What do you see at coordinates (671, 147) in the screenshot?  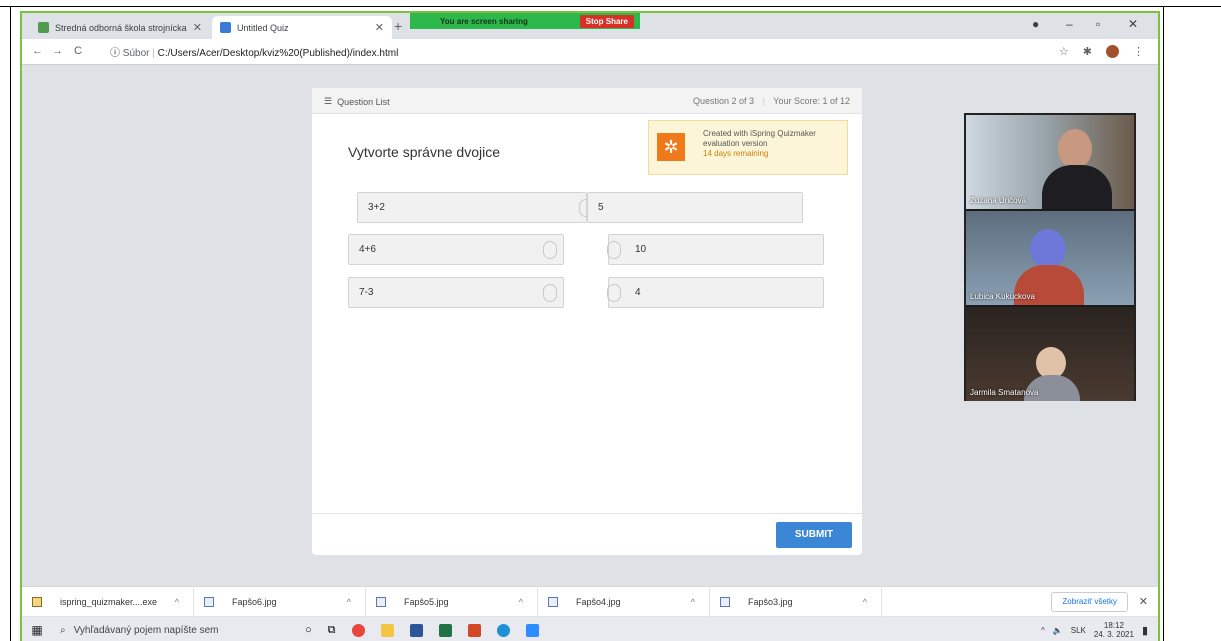 I see `ispring-logo-icon: ✲` at bounding box center [671, 147].